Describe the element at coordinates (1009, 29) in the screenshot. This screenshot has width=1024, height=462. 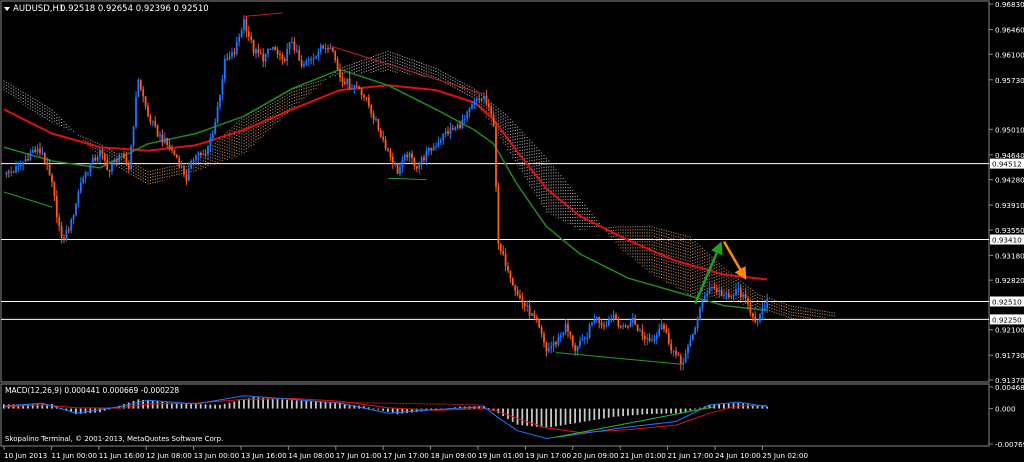
I see `price-axis-label: 0.96460` at that location.